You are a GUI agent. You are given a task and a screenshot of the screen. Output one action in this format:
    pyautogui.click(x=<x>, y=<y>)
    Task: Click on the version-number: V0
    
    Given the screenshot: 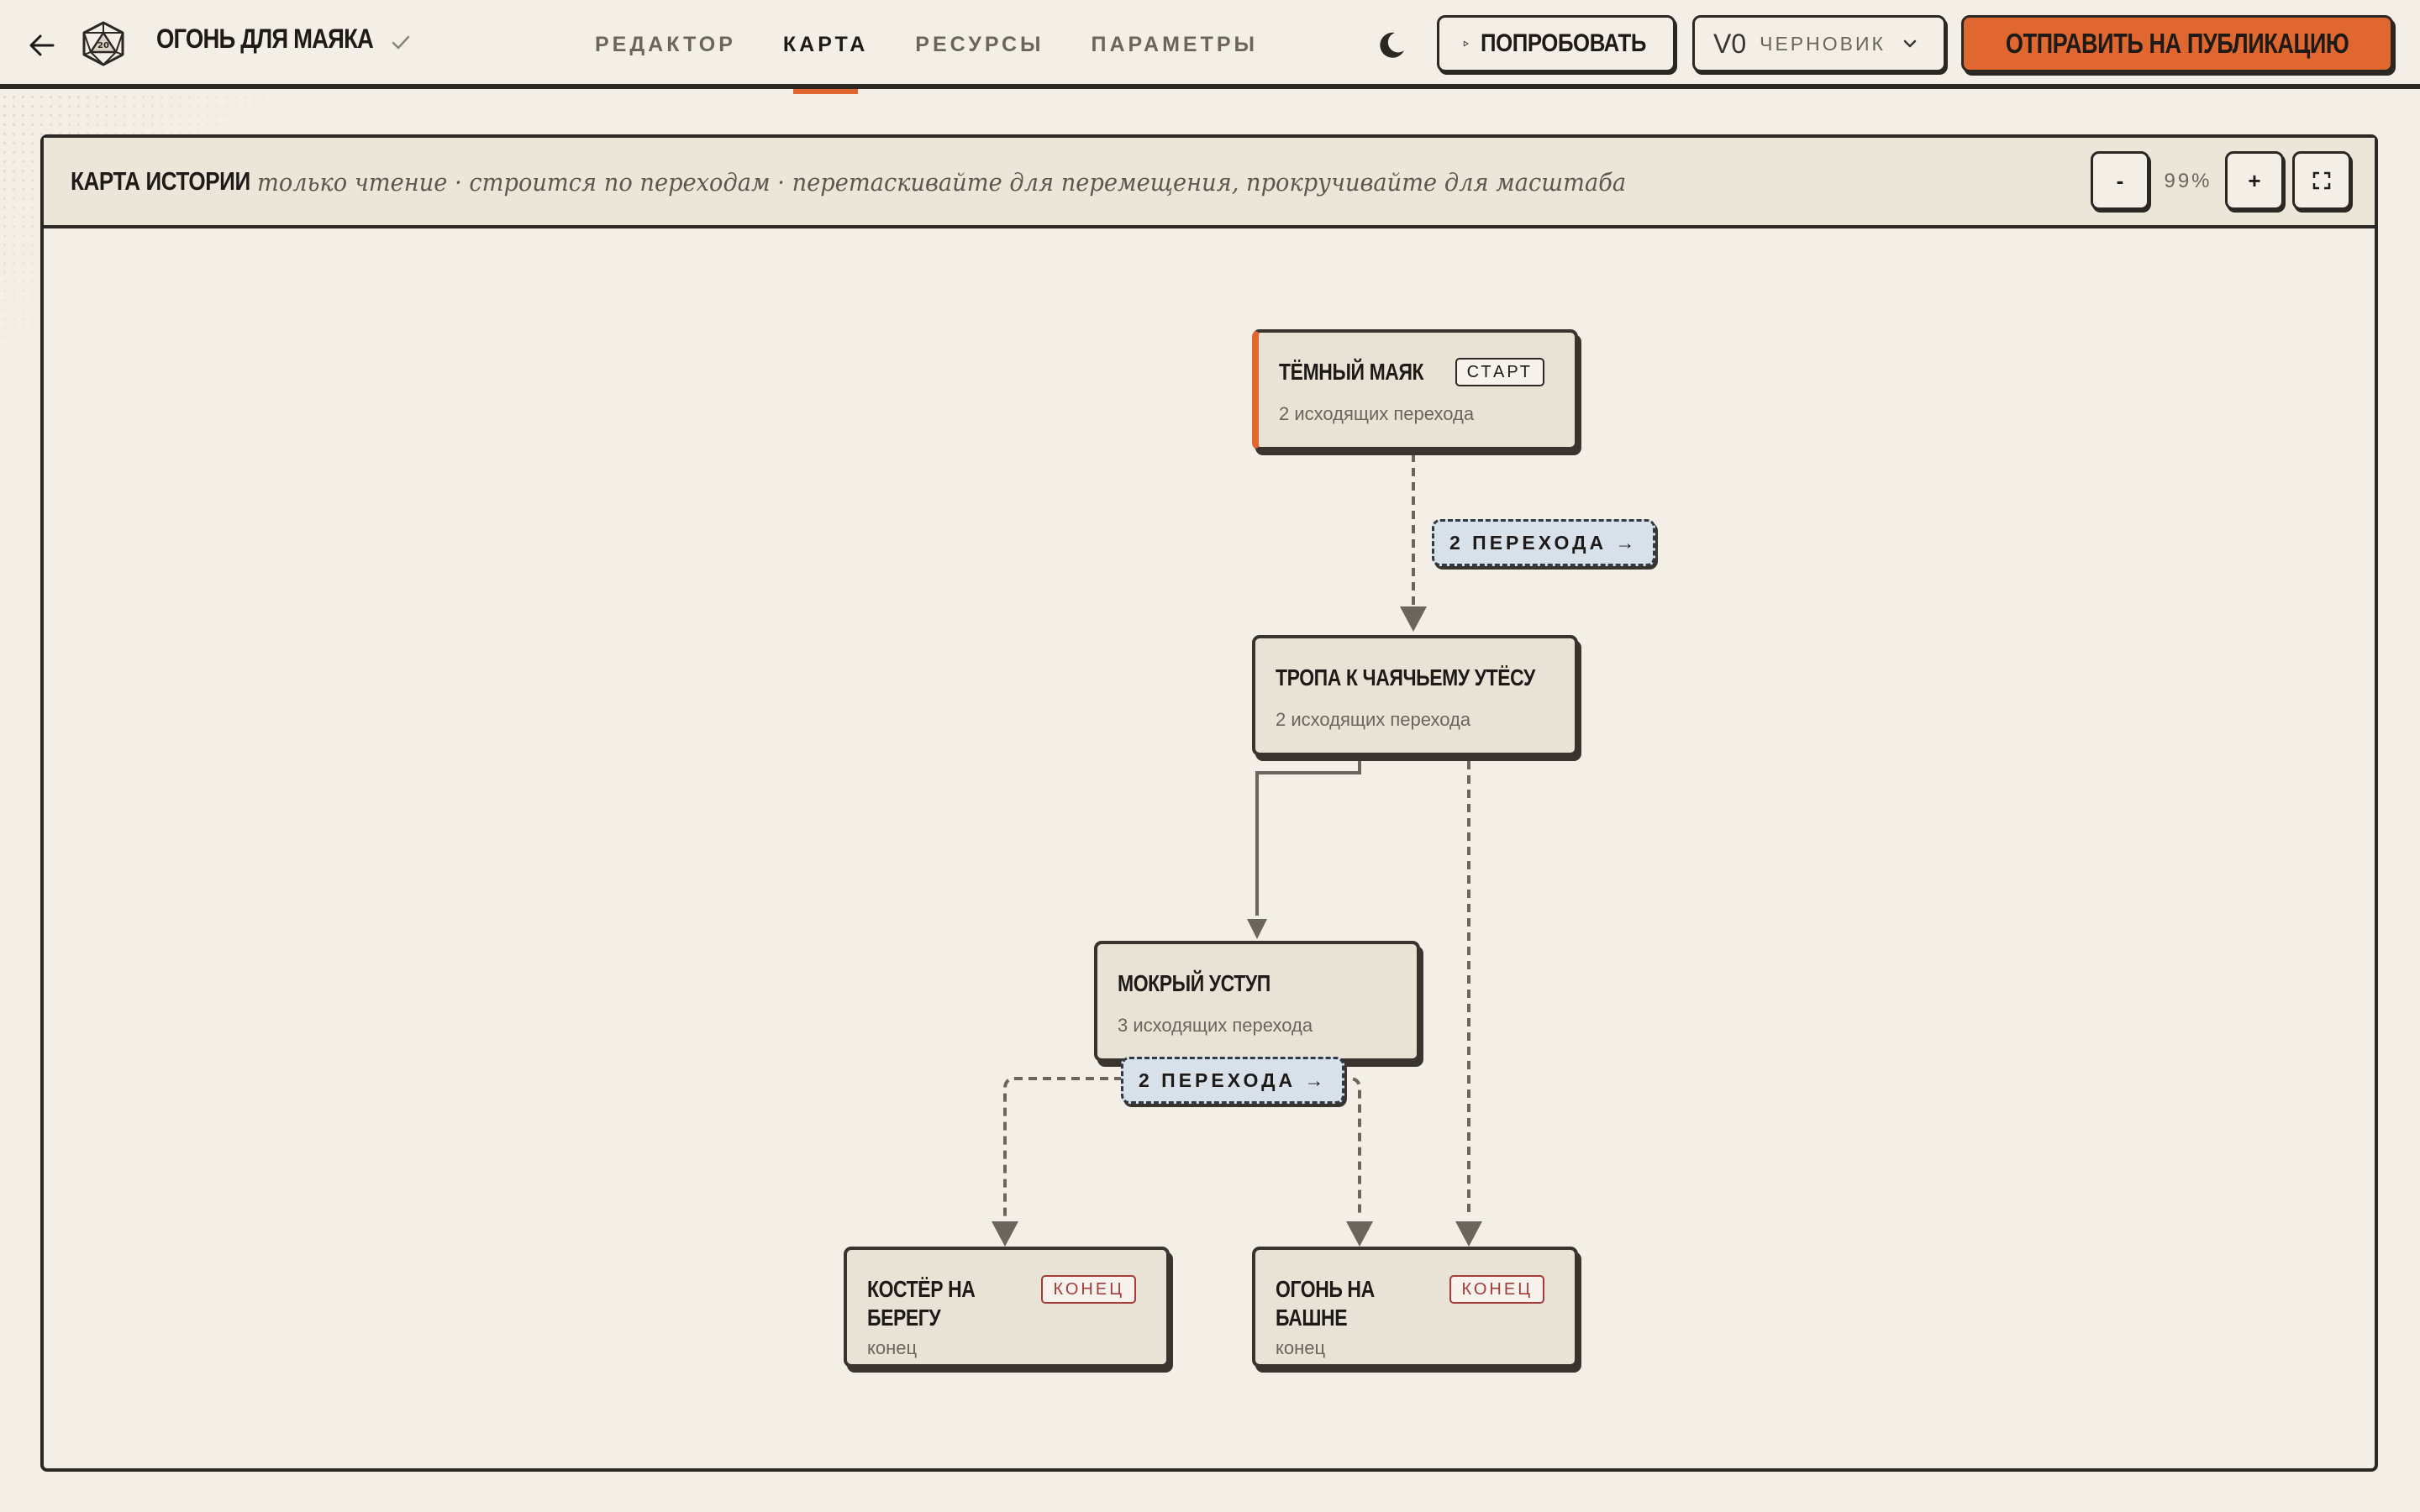 What is the action you would take?
    pyautogui.click(x=1730, y=43)
    